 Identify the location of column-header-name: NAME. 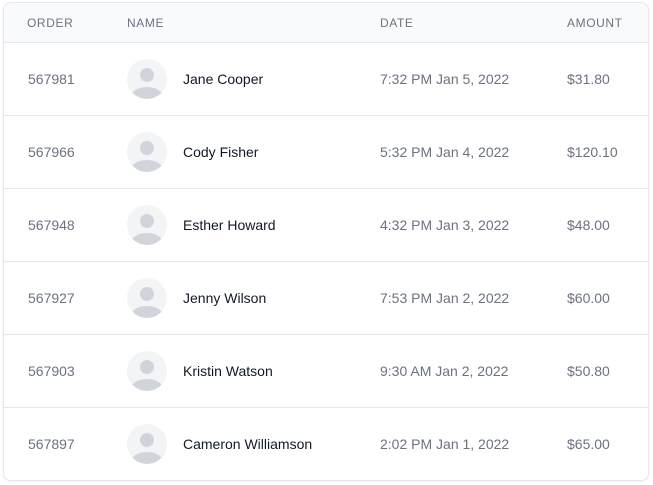
(145, 23).